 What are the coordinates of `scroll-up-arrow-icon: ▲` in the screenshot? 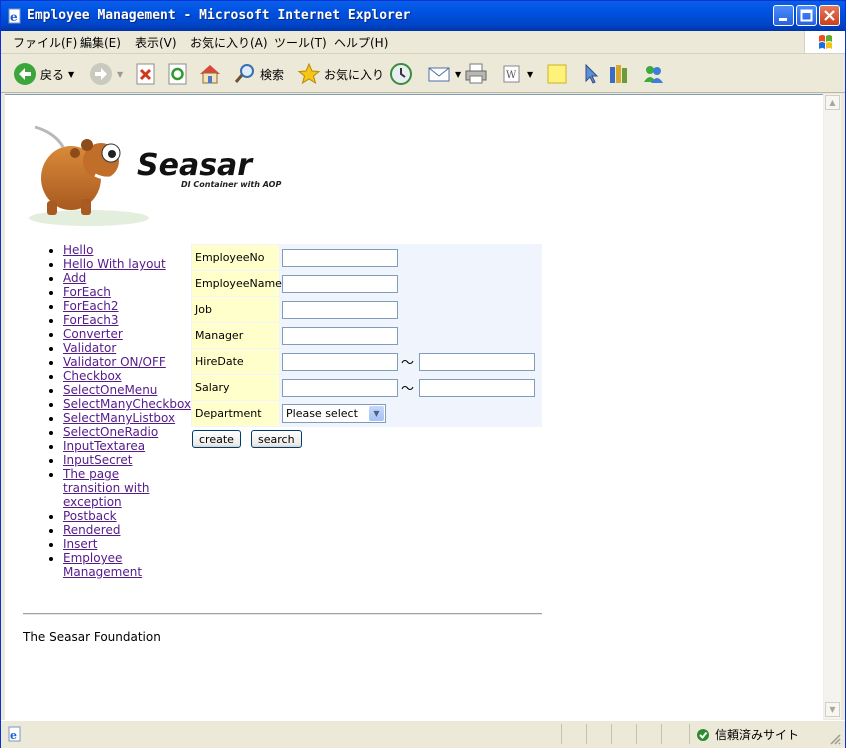 It's located at (832, 102).